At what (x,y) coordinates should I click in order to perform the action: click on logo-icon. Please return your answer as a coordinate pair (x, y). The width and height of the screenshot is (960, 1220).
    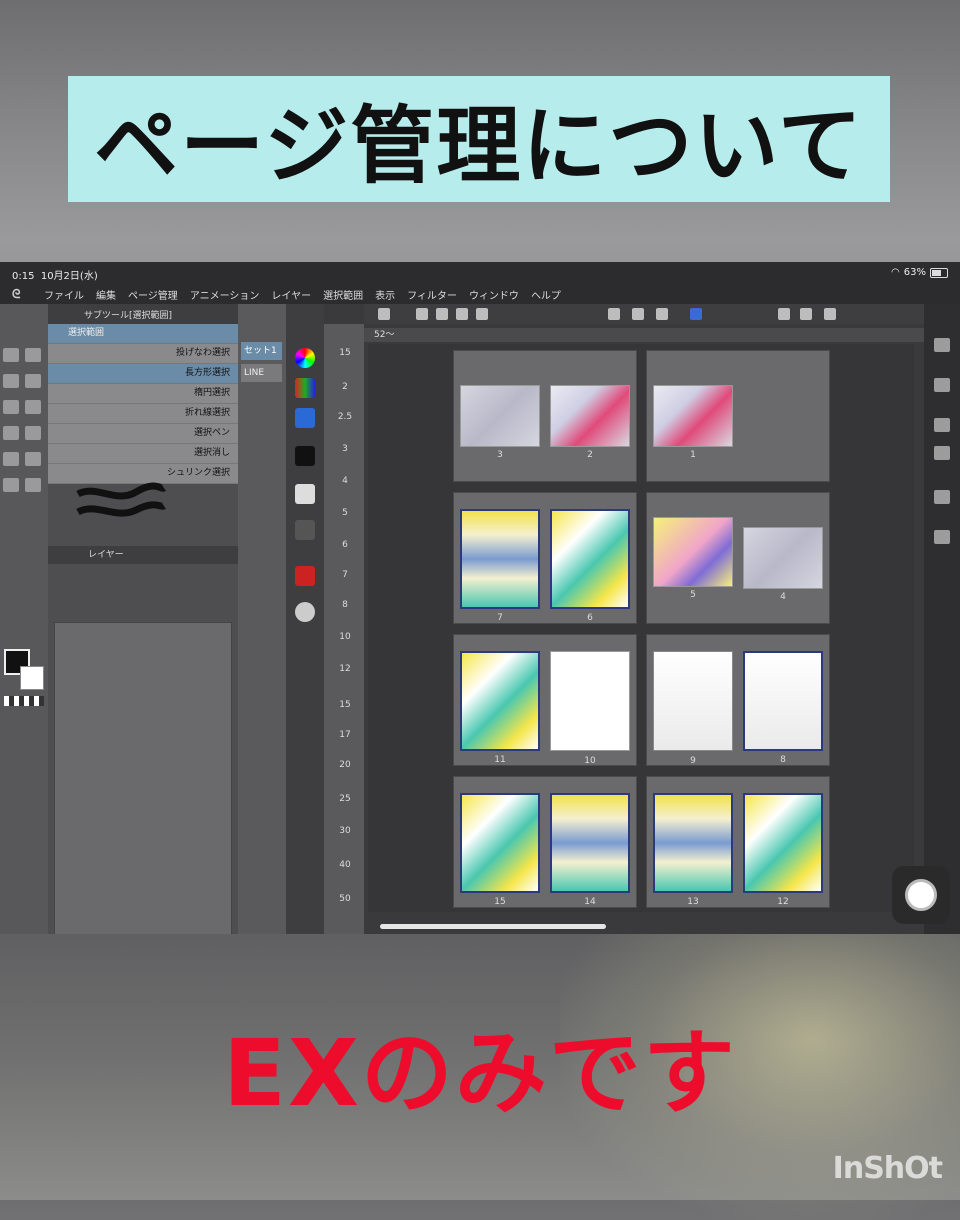
    Looking at the image, I should click on (384, 314).